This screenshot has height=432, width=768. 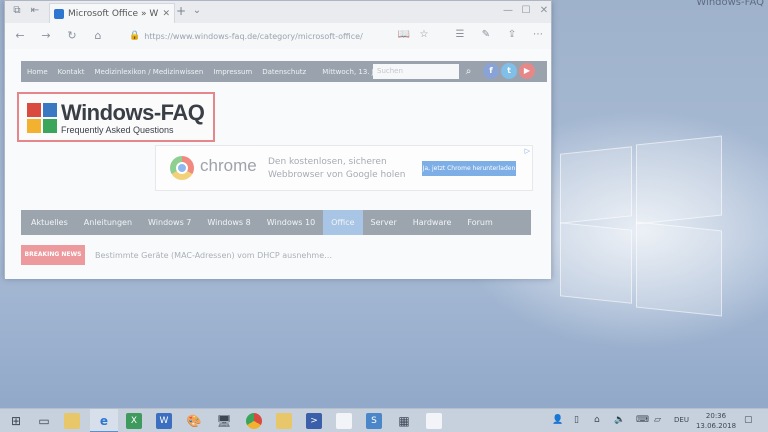 What do you see at coordinates (133, 112) in the screenshot?
I see `logo-title: Windows-FAQ` at bounding box center [133, 112].